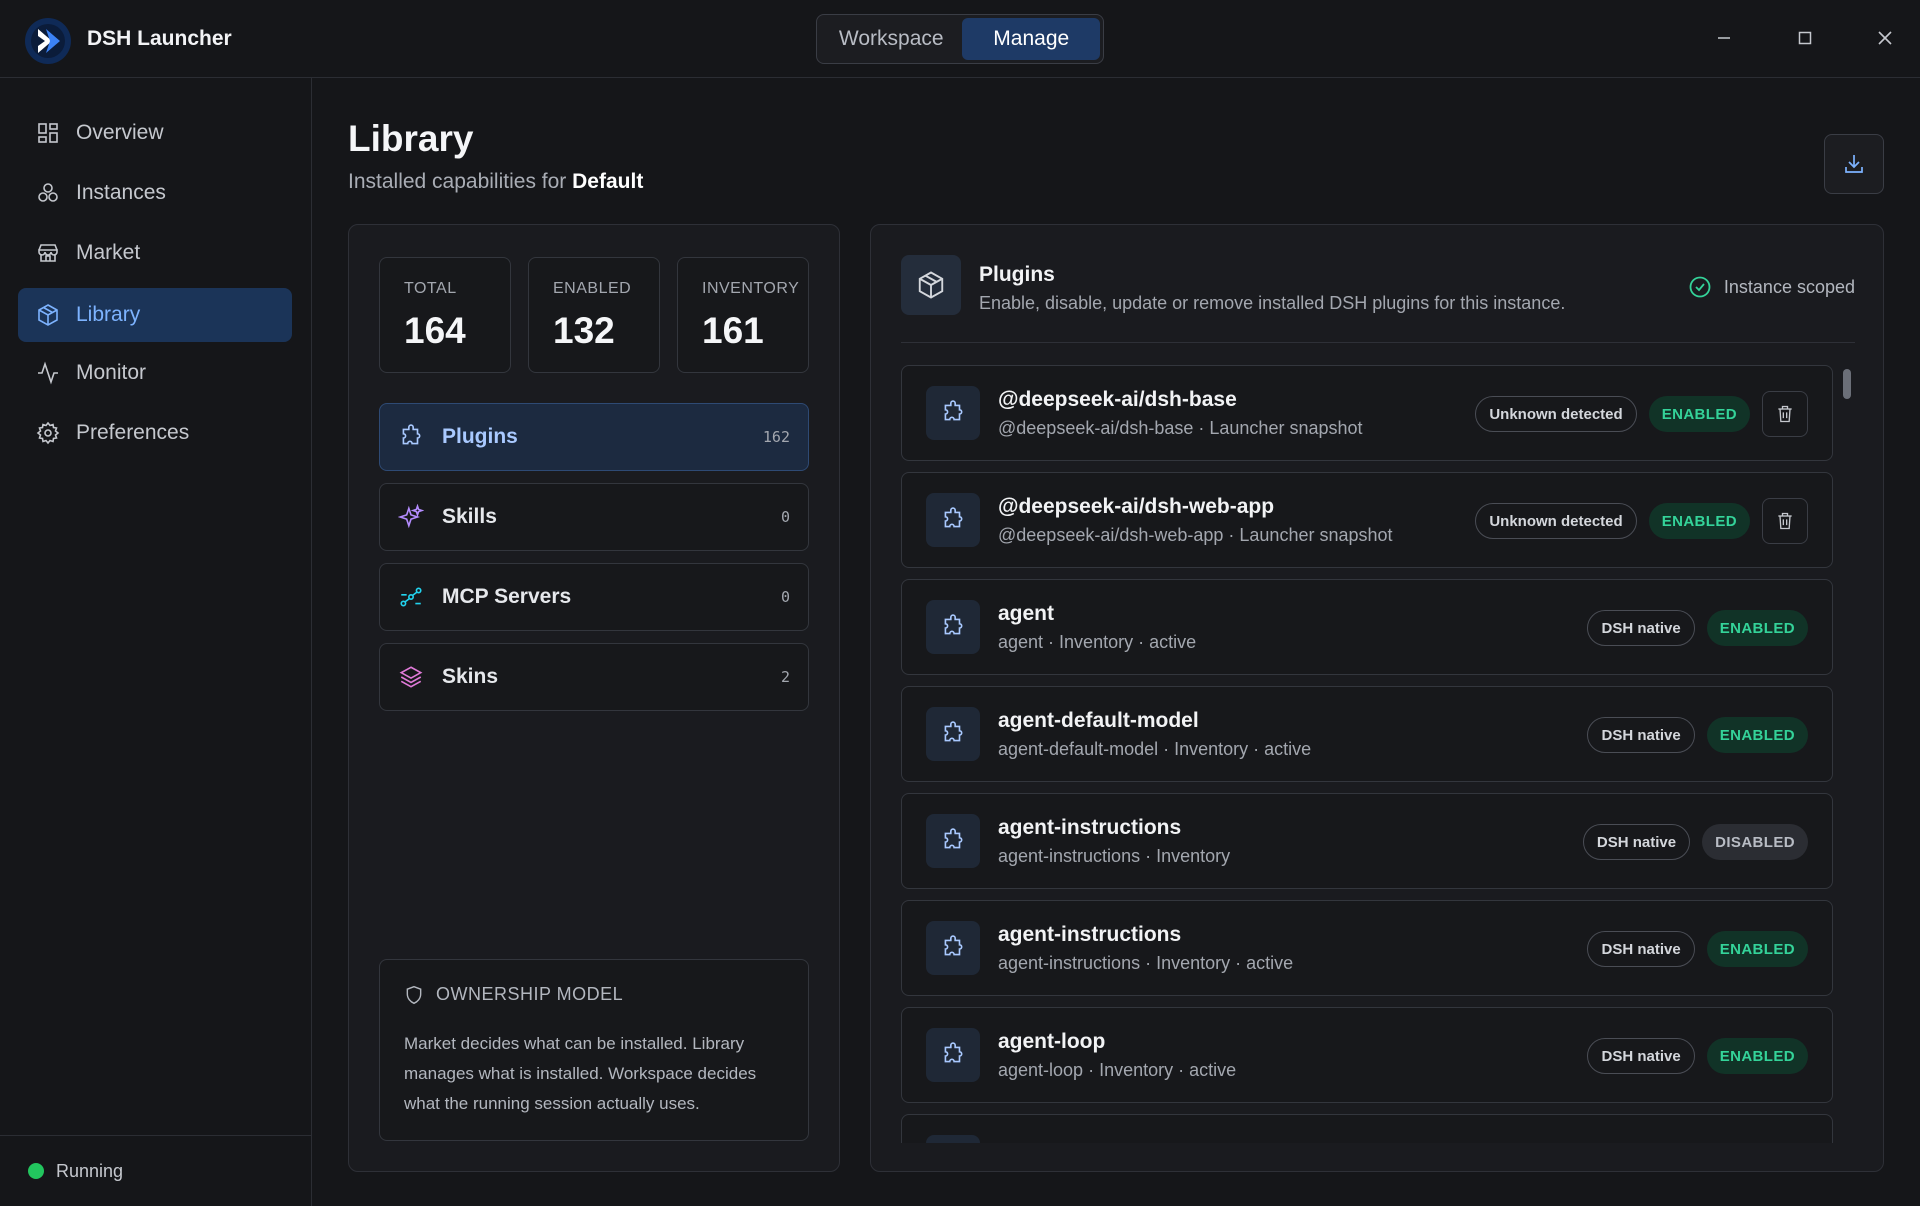  I want to click on sidebar-item-label: Library, so click(108, 314).